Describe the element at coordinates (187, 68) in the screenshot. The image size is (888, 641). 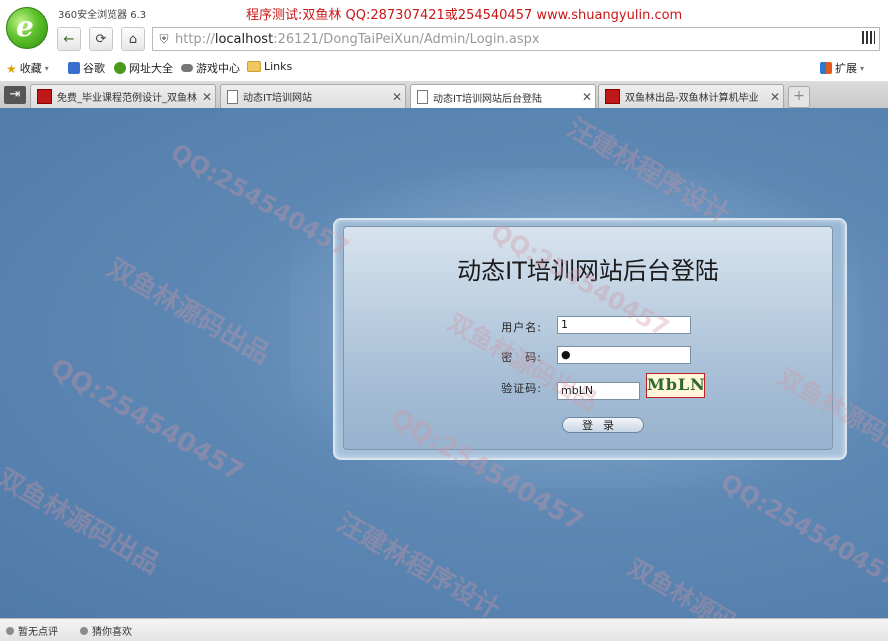
I see `gamepad-icon` at that location.